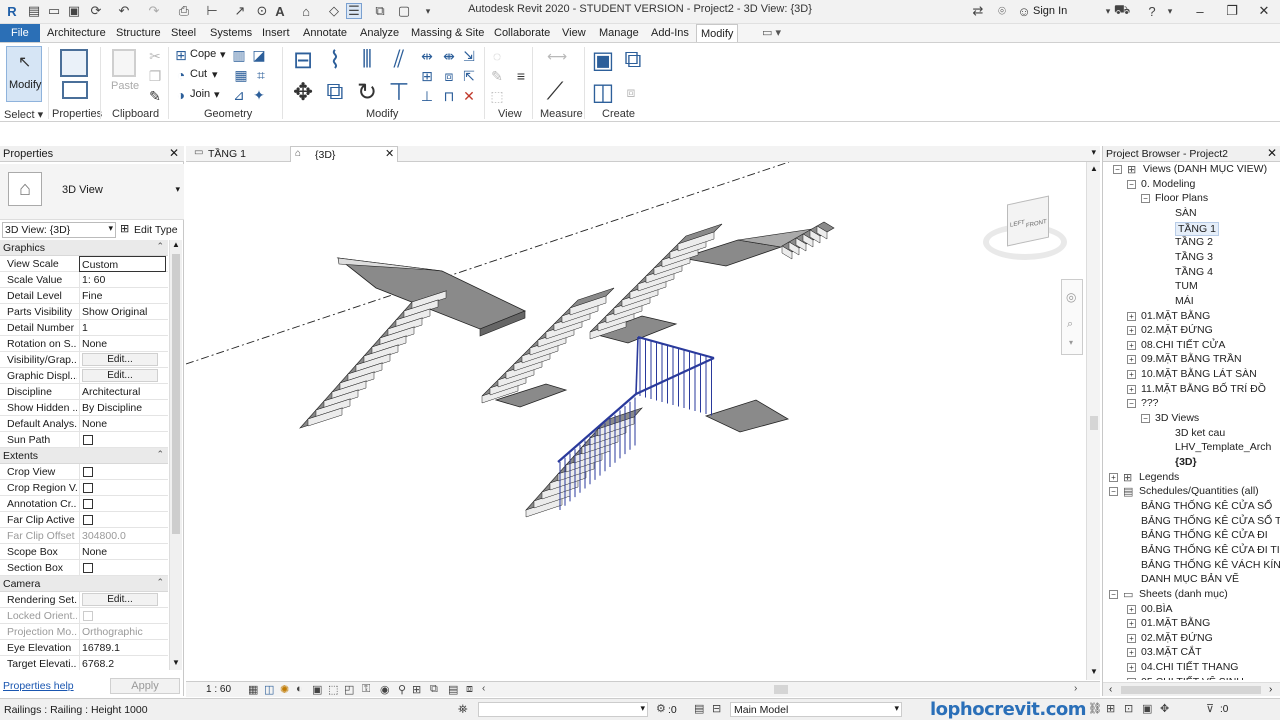  What do you see at coordinates (670, 33) in the screenshot?
I see `tab-add-ins: Add-Ins` at bounding box center [670, 33].